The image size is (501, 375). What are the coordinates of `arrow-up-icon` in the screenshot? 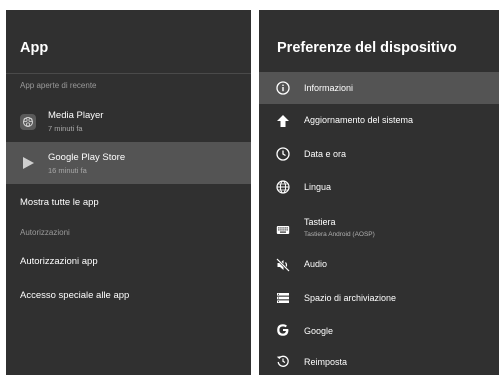 It's located at (283, 121).